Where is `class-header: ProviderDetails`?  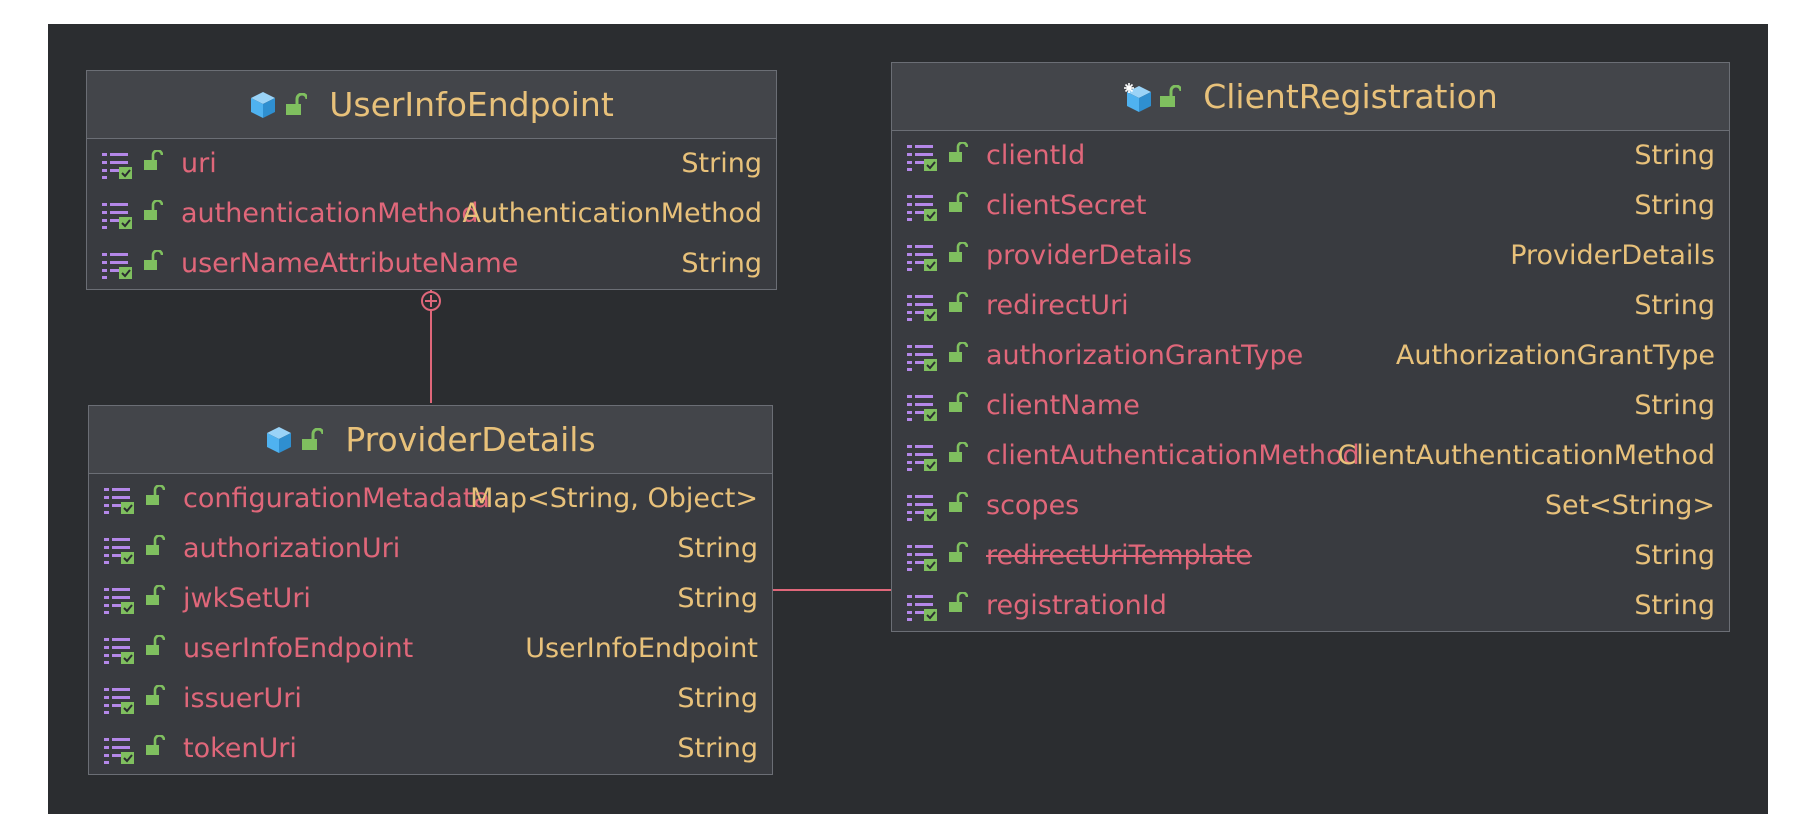
class-header: ProviderDetails is located at coordinates (430, 440).